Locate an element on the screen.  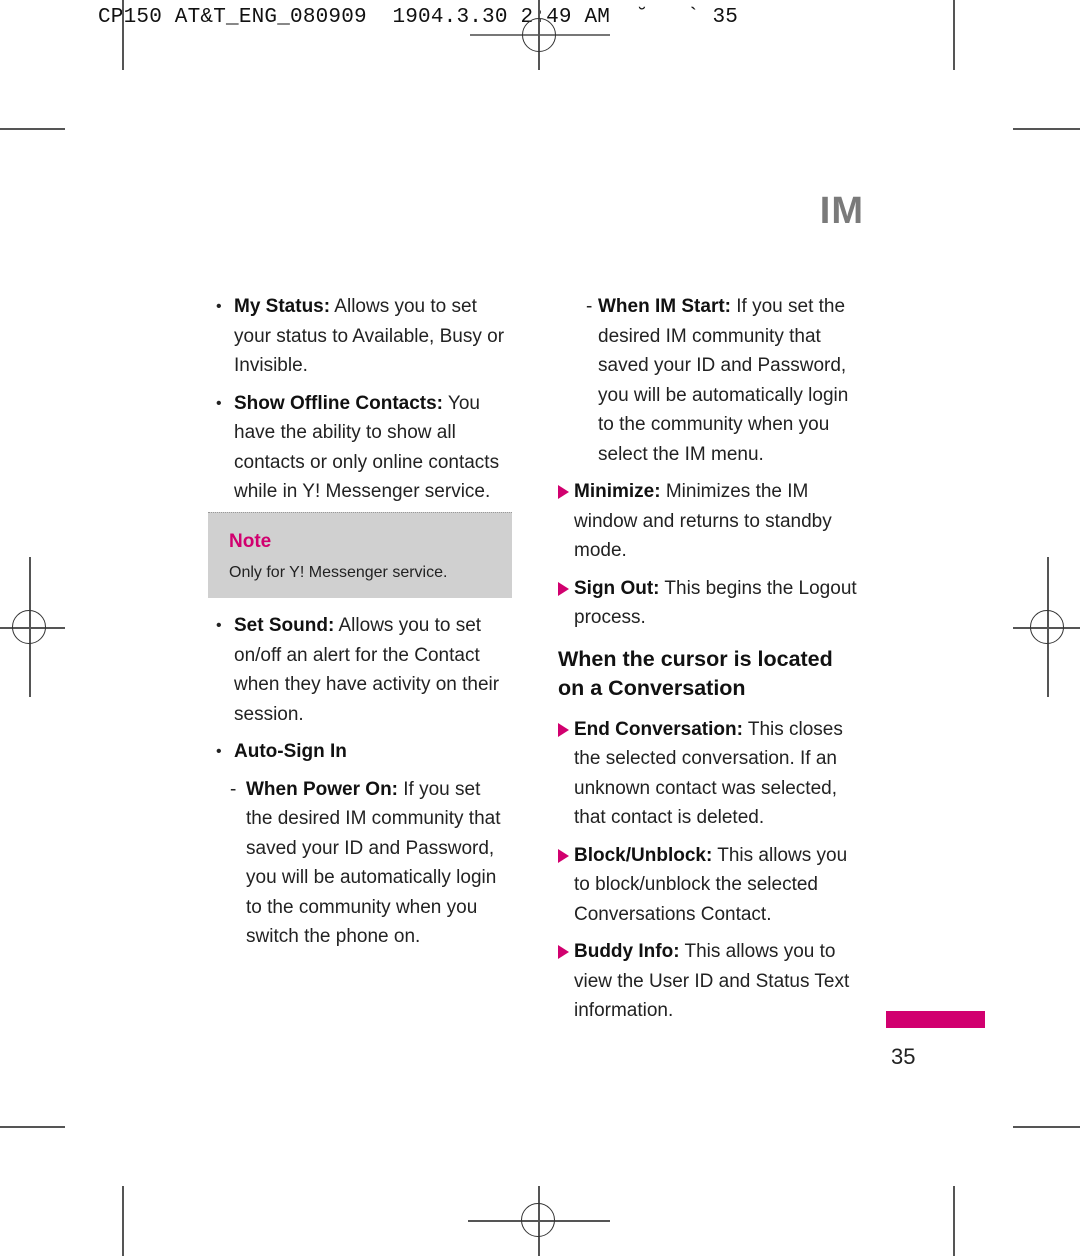
page-number: 35 is located at coordinates (903, 1056).